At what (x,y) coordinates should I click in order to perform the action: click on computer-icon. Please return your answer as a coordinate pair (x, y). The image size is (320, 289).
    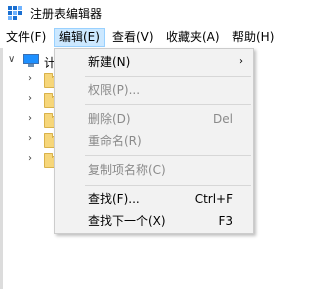
    Looking at the image, I should click on (31, 61).